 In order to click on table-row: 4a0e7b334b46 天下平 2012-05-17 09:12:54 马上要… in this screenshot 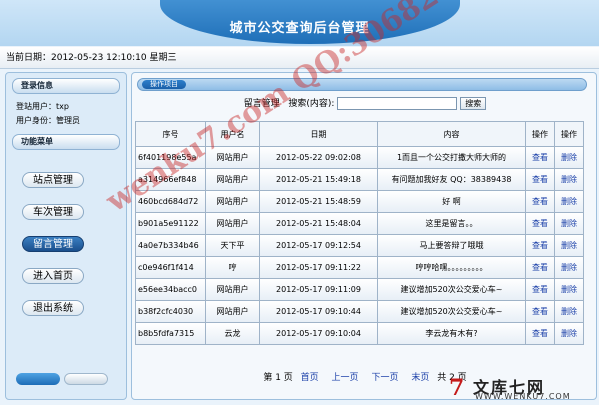, I will do `click(359, 245)`.